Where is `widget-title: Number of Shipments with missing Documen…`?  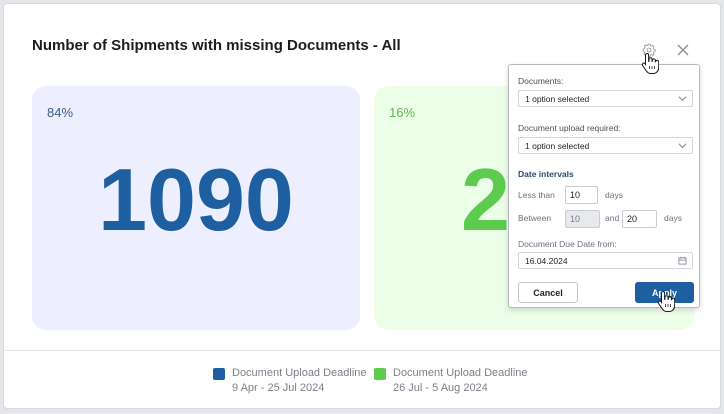 widget-title: Number of Shipments with missing Documen… is located at coordinates (216, 45).